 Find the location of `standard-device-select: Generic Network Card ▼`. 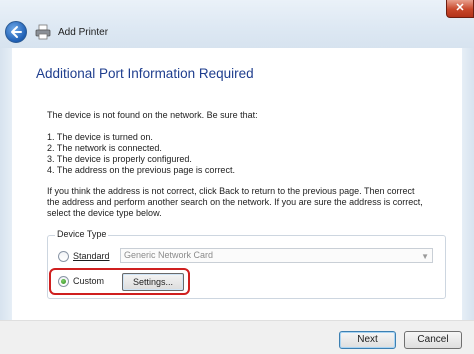

standard-device-select: Generic Network Card ▼ is located at coordinates (276, 255).